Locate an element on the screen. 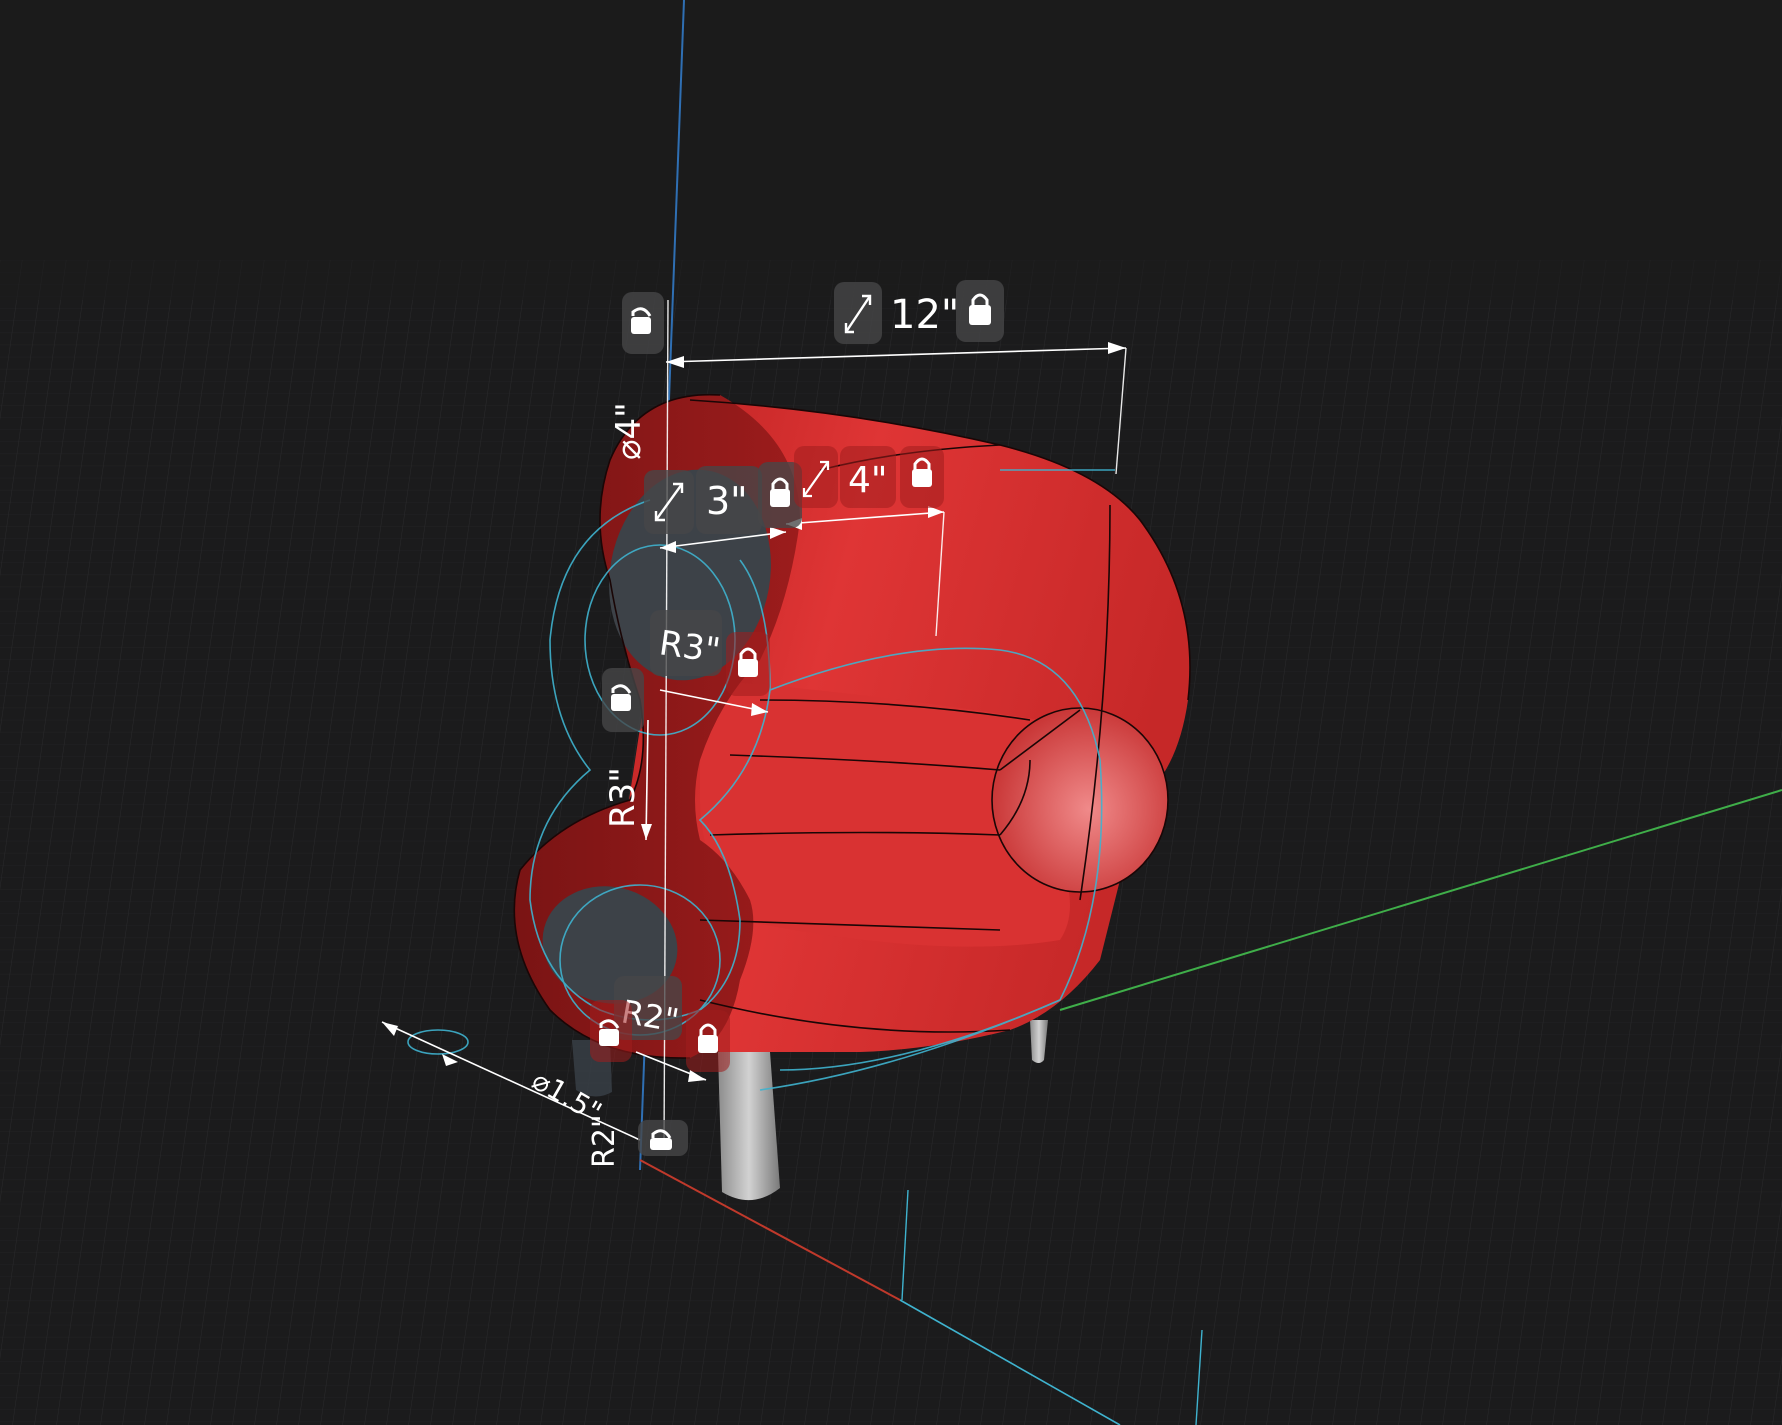  hole-width-value: 3" is located at coordinates (727, 501).